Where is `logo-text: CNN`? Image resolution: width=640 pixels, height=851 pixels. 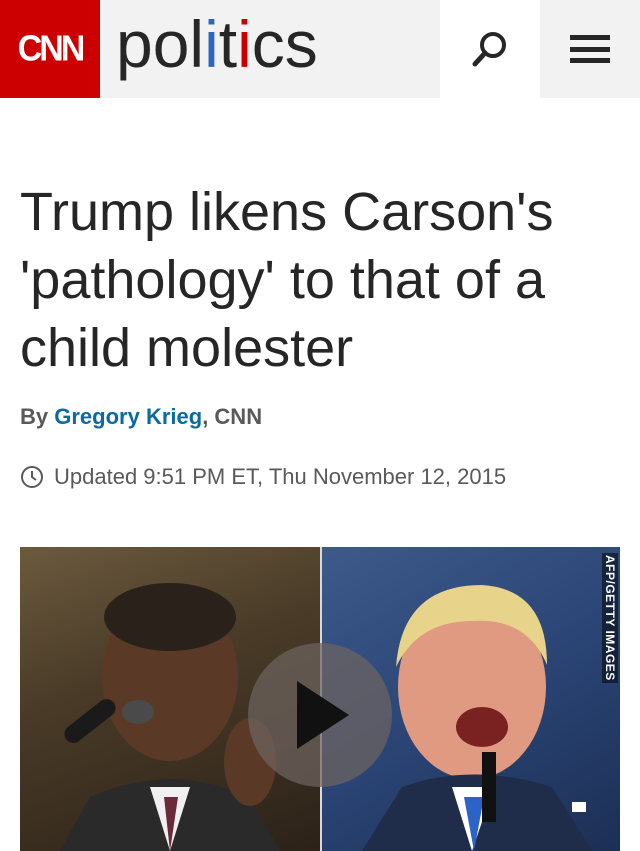 logo-text: CNN is located at coordinates (51, 48).